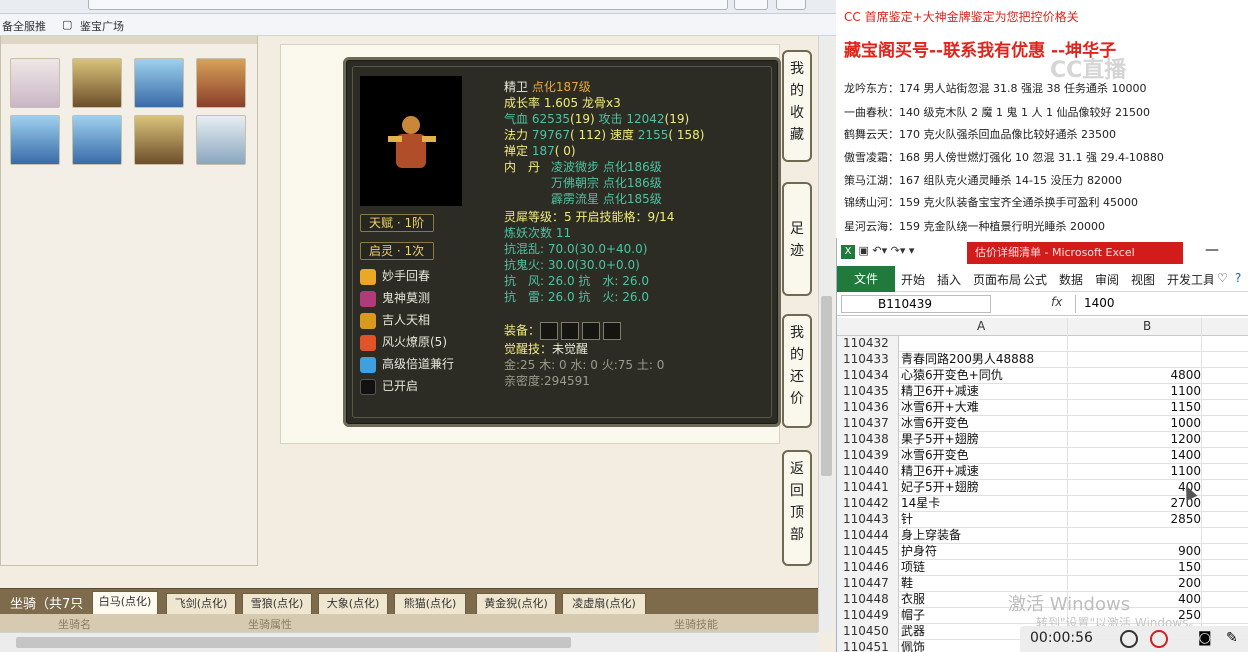  Describe the element at coordinates (984, 375) in the screenshot. I see `cell-a: 心猿6开变色+同仇` at that location.